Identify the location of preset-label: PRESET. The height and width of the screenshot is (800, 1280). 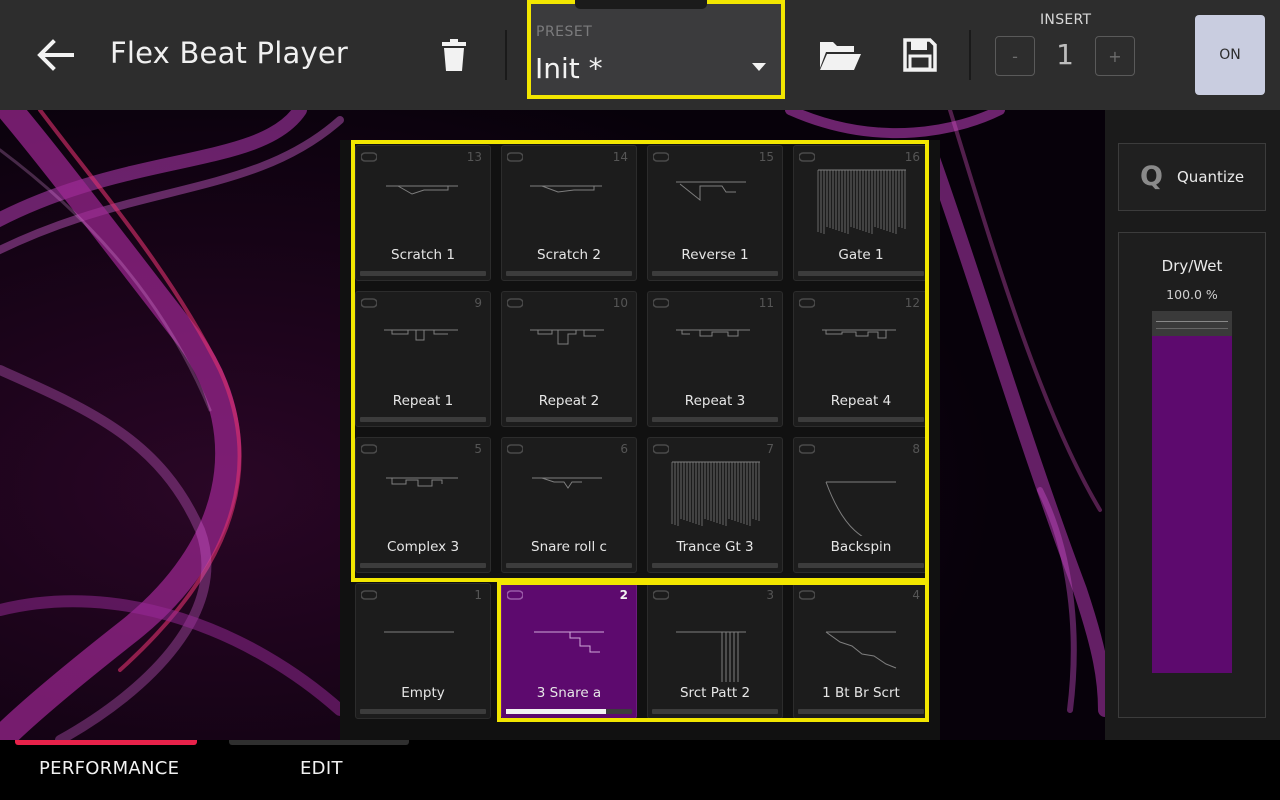
(564, 32).